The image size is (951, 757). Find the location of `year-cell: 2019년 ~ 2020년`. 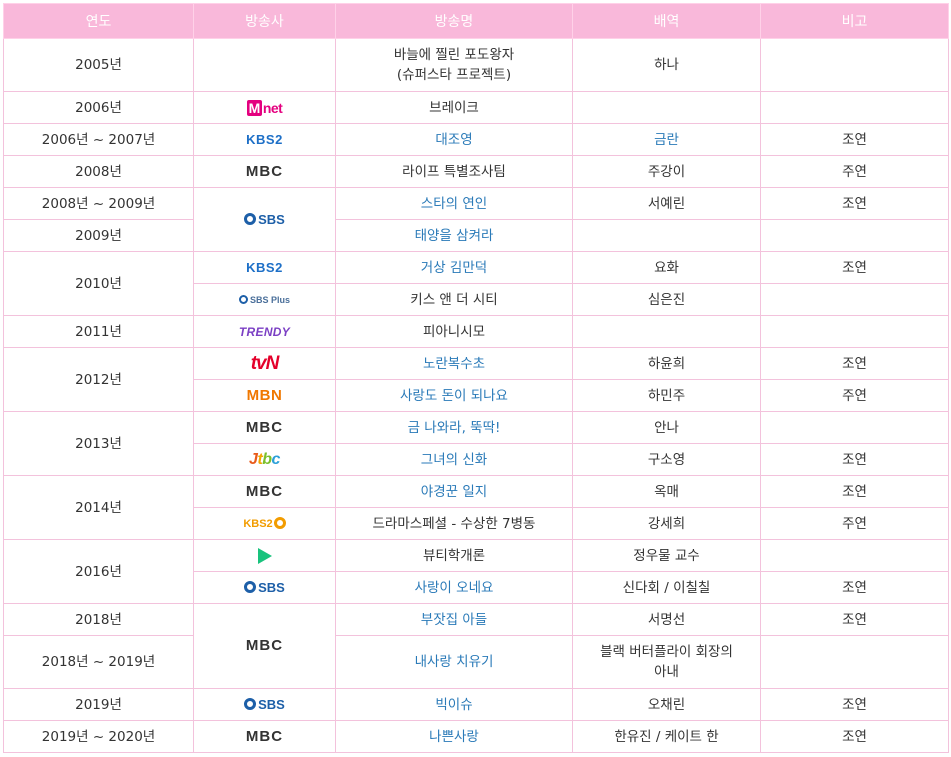

year-cell: 2019년 ~ 2020년 is located at coordinates (98, 736).